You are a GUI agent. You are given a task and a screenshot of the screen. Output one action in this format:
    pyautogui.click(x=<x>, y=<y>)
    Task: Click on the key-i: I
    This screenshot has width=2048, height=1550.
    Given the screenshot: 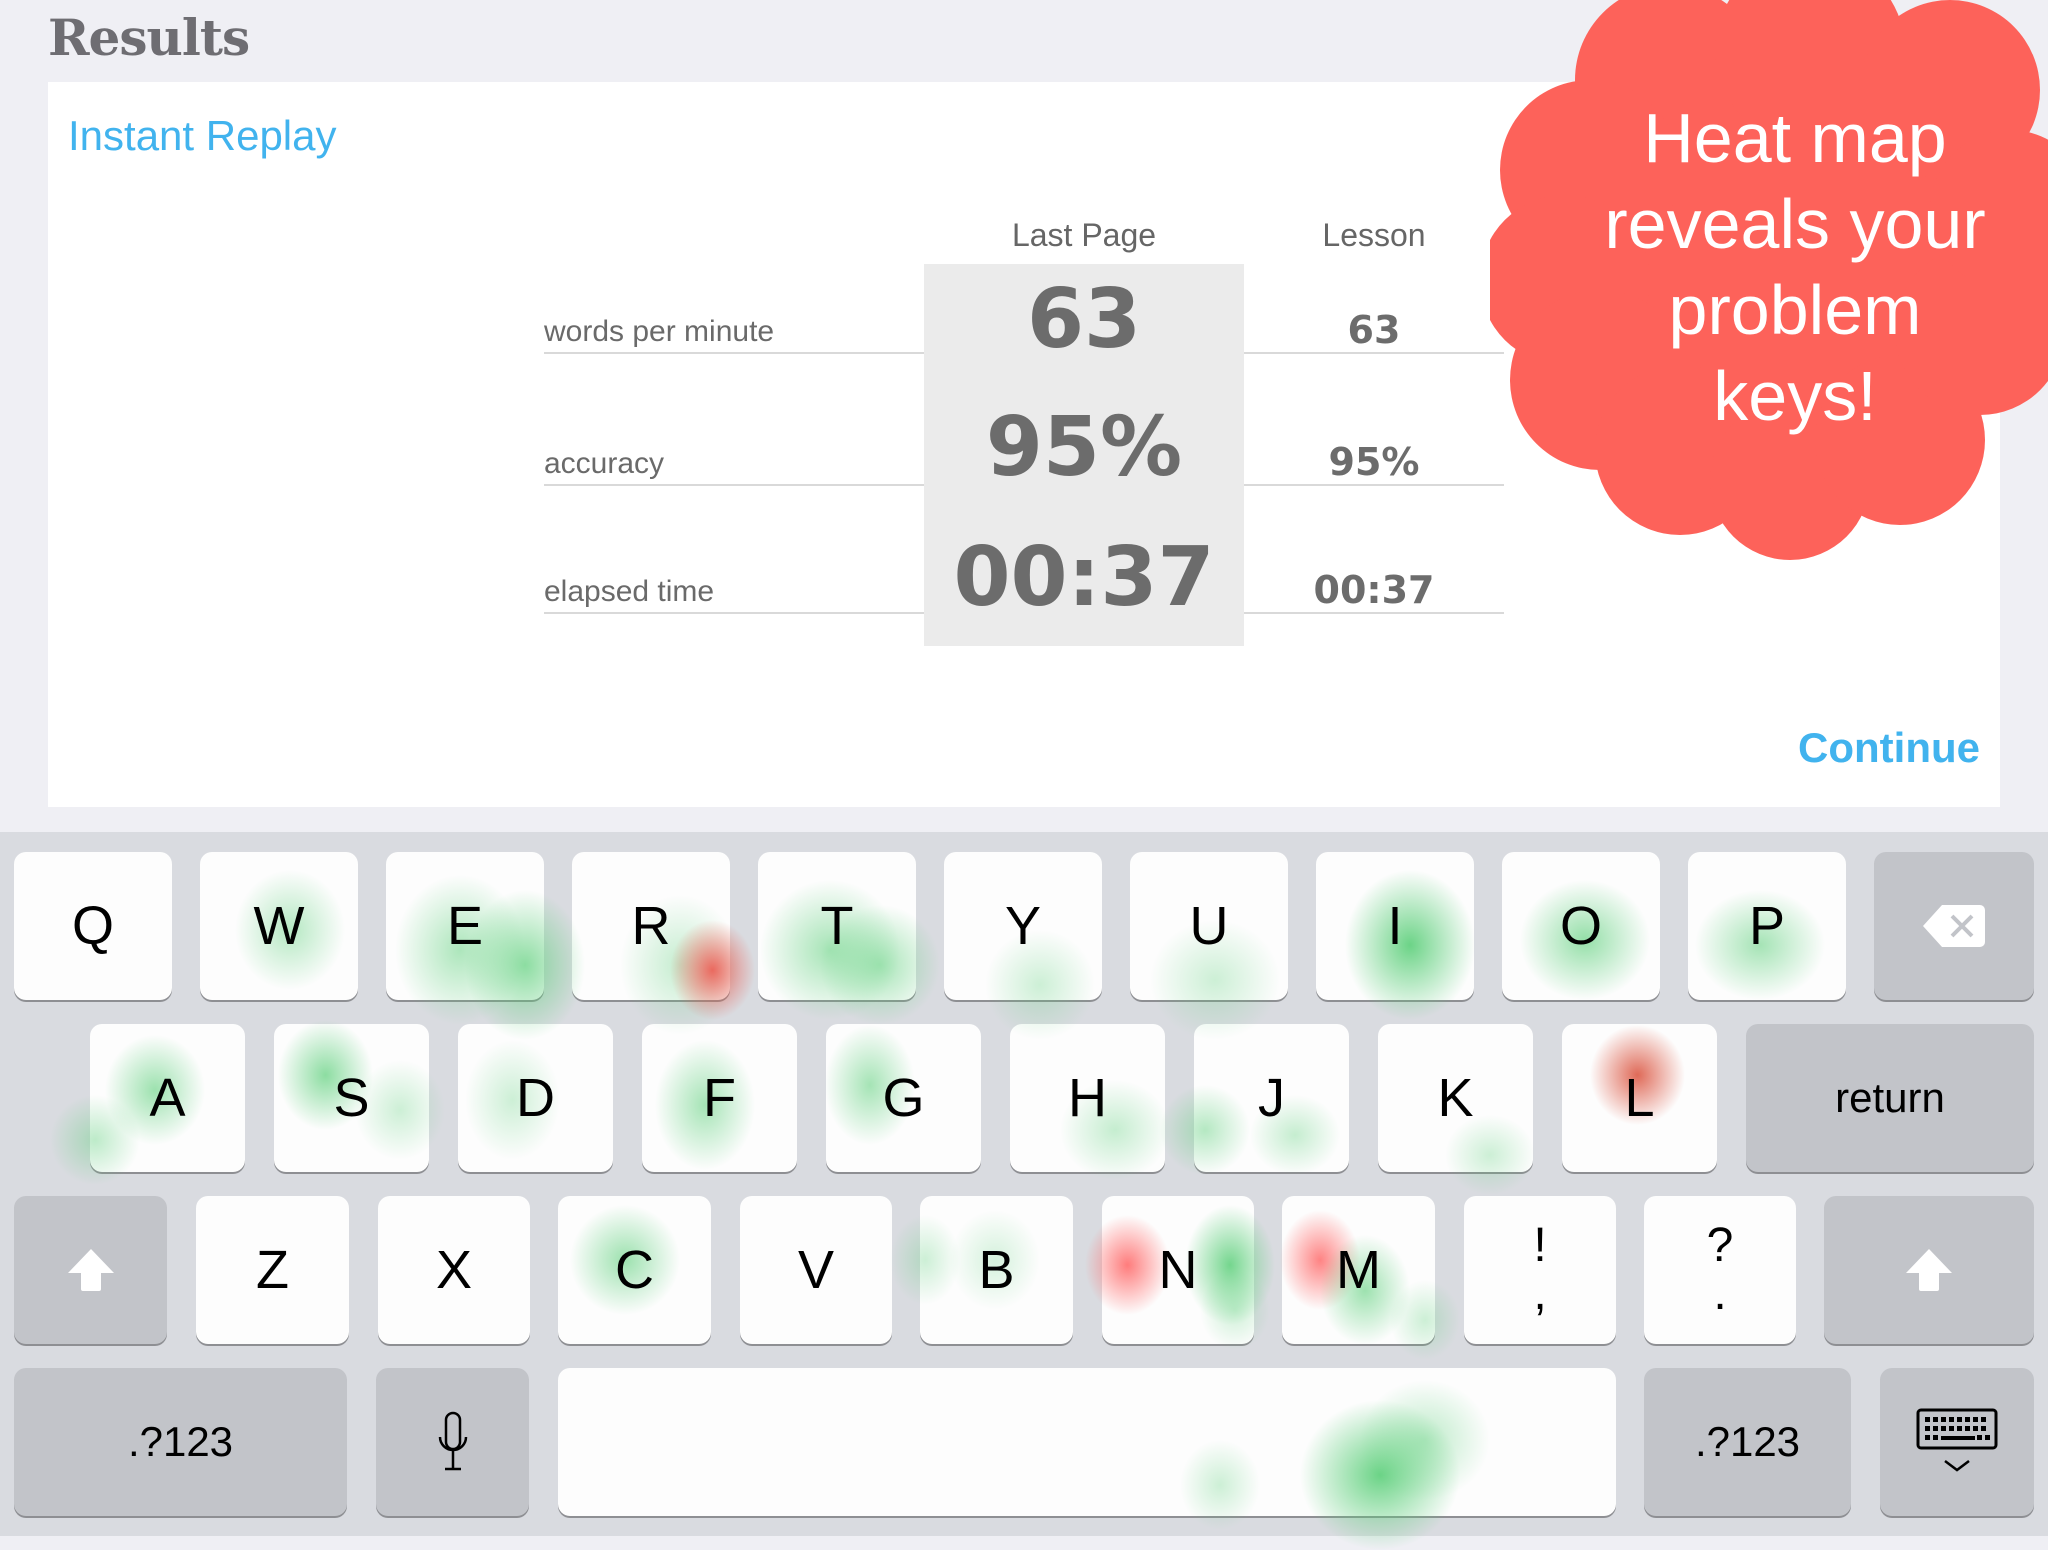 What is the action you would take?
    pyautogui.click(x=1395, y=926)
    